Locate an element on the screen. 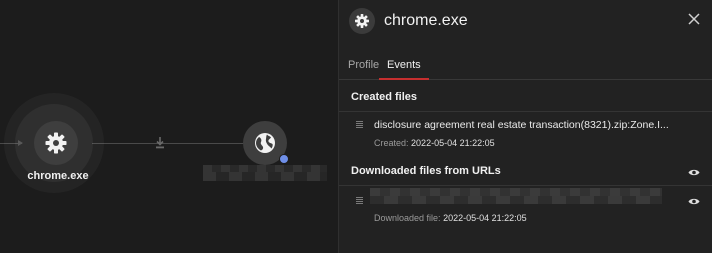 The image size is (712, 253). downloaded-value: 2022-05-04 21:22:05 is located at coordinates (485, 218).